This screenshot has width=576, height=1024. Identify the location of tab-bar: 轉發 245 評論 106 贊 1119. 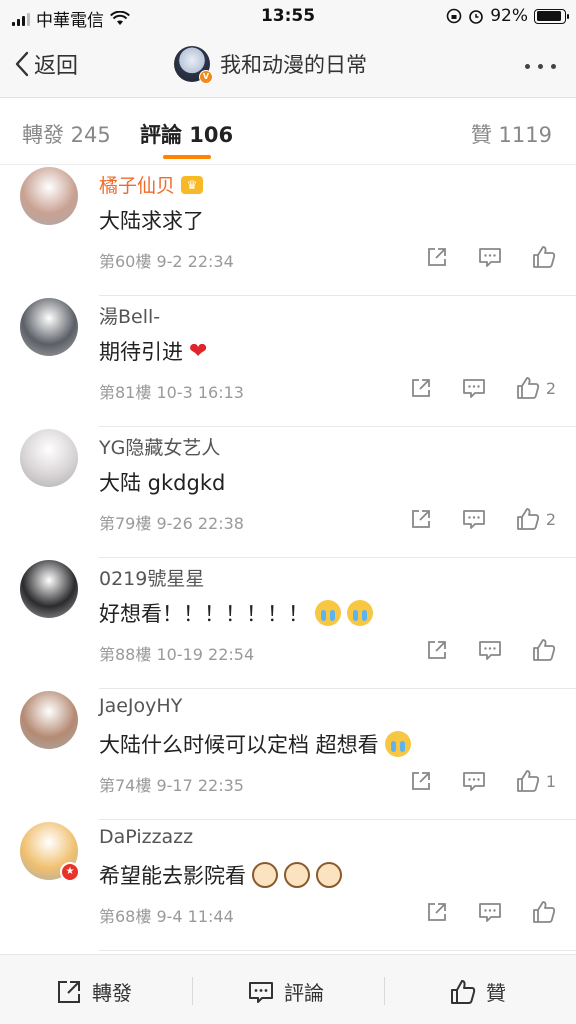
(288, 132).